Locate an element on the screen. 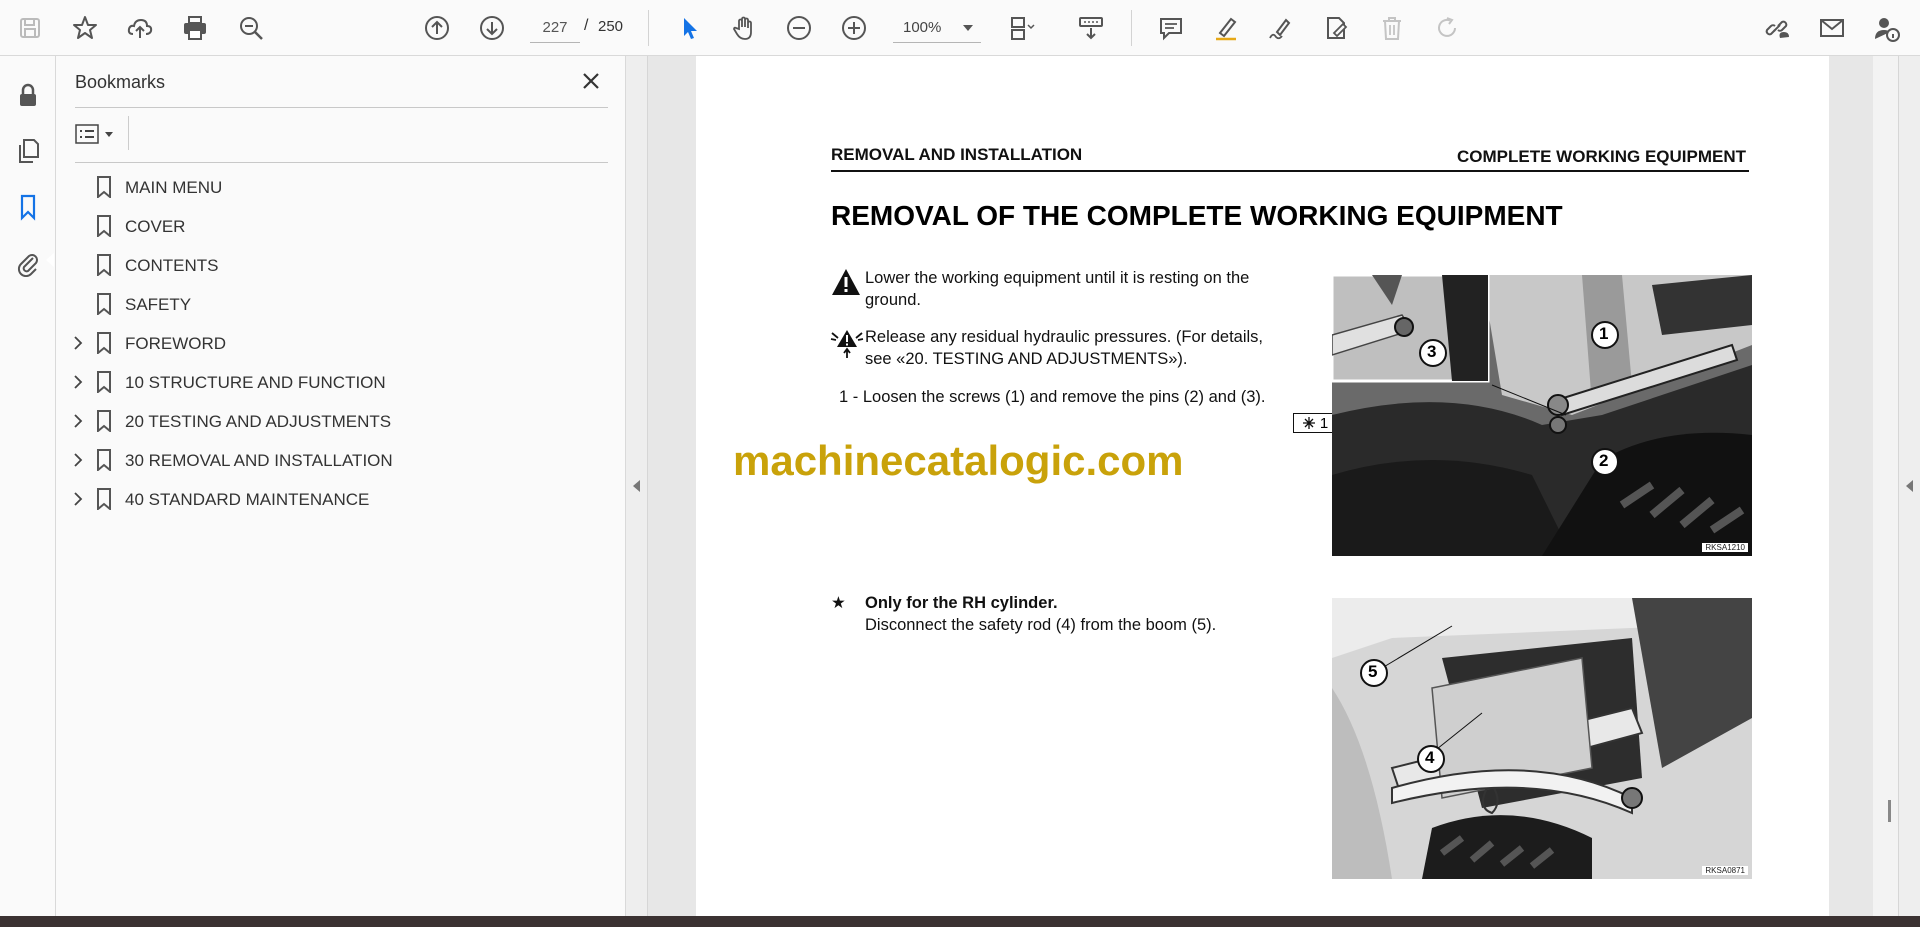 This screenshot has height=927, width=1920. zoom-dropdown: 100% is located at coordinates (937, 28).